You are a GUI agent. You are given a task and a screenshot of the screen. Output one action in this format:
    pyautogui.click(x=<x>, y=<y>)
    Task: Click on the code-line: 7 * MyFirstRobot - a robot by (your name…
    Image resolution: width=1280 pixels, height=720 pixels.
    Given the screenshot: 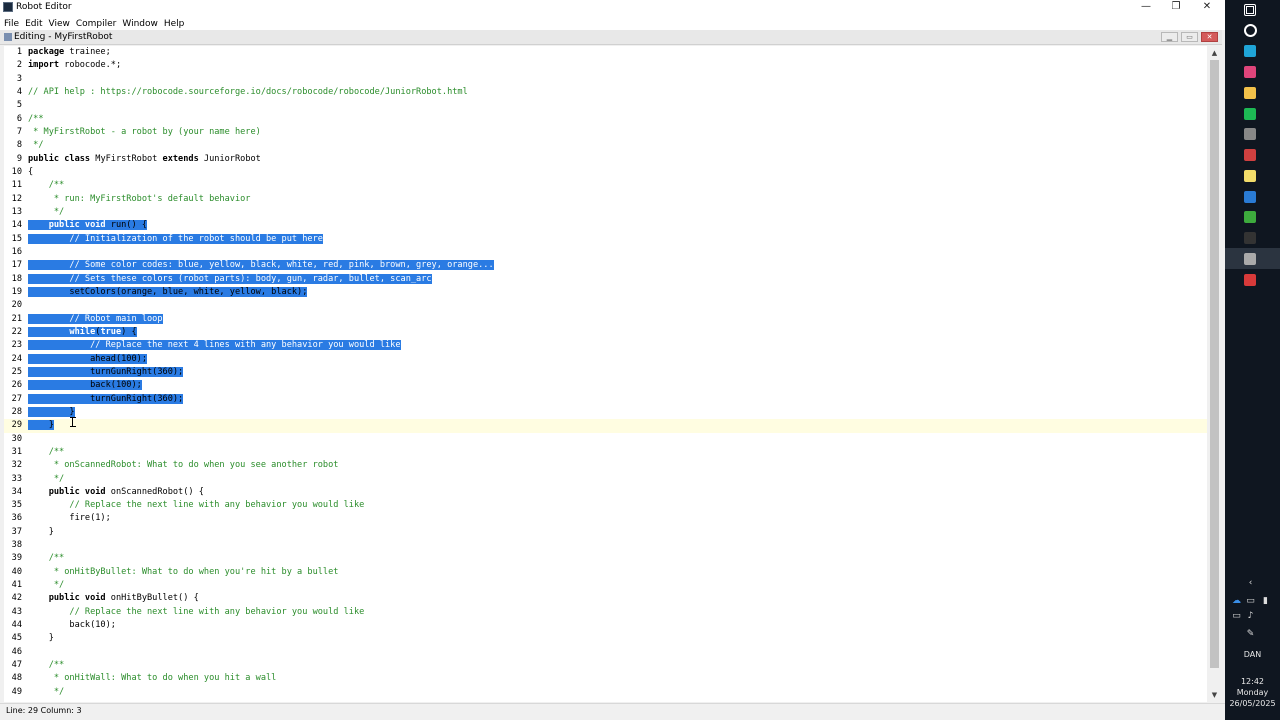 What is the action you would take?
    pyautogui.click(x=605, y=132)
    